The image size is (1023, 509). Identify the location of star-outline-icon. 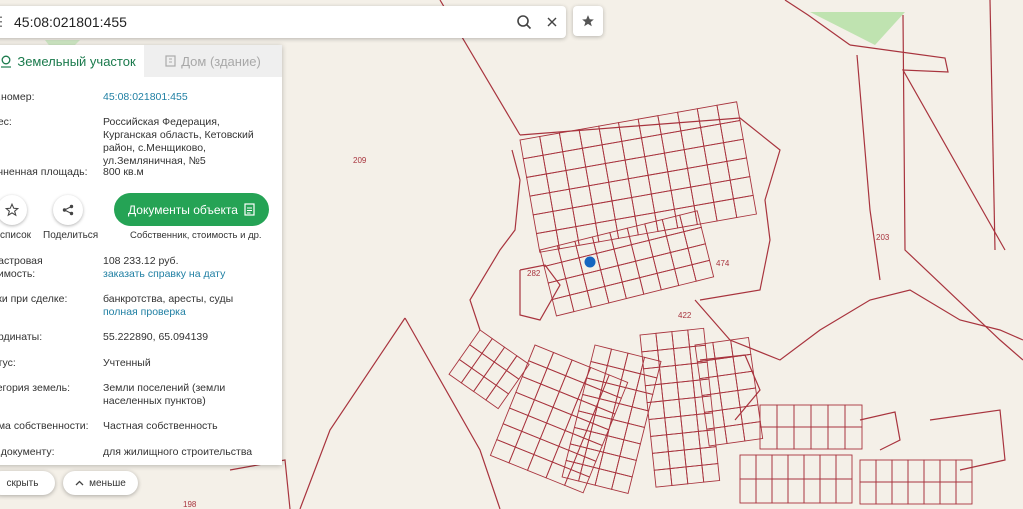
(12, 210).